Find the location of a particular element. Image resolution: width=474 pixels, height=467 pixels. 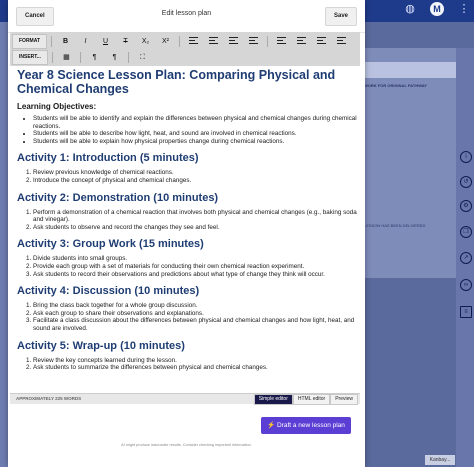

subscript-button: X₂ is located at coordinates (145, 41).